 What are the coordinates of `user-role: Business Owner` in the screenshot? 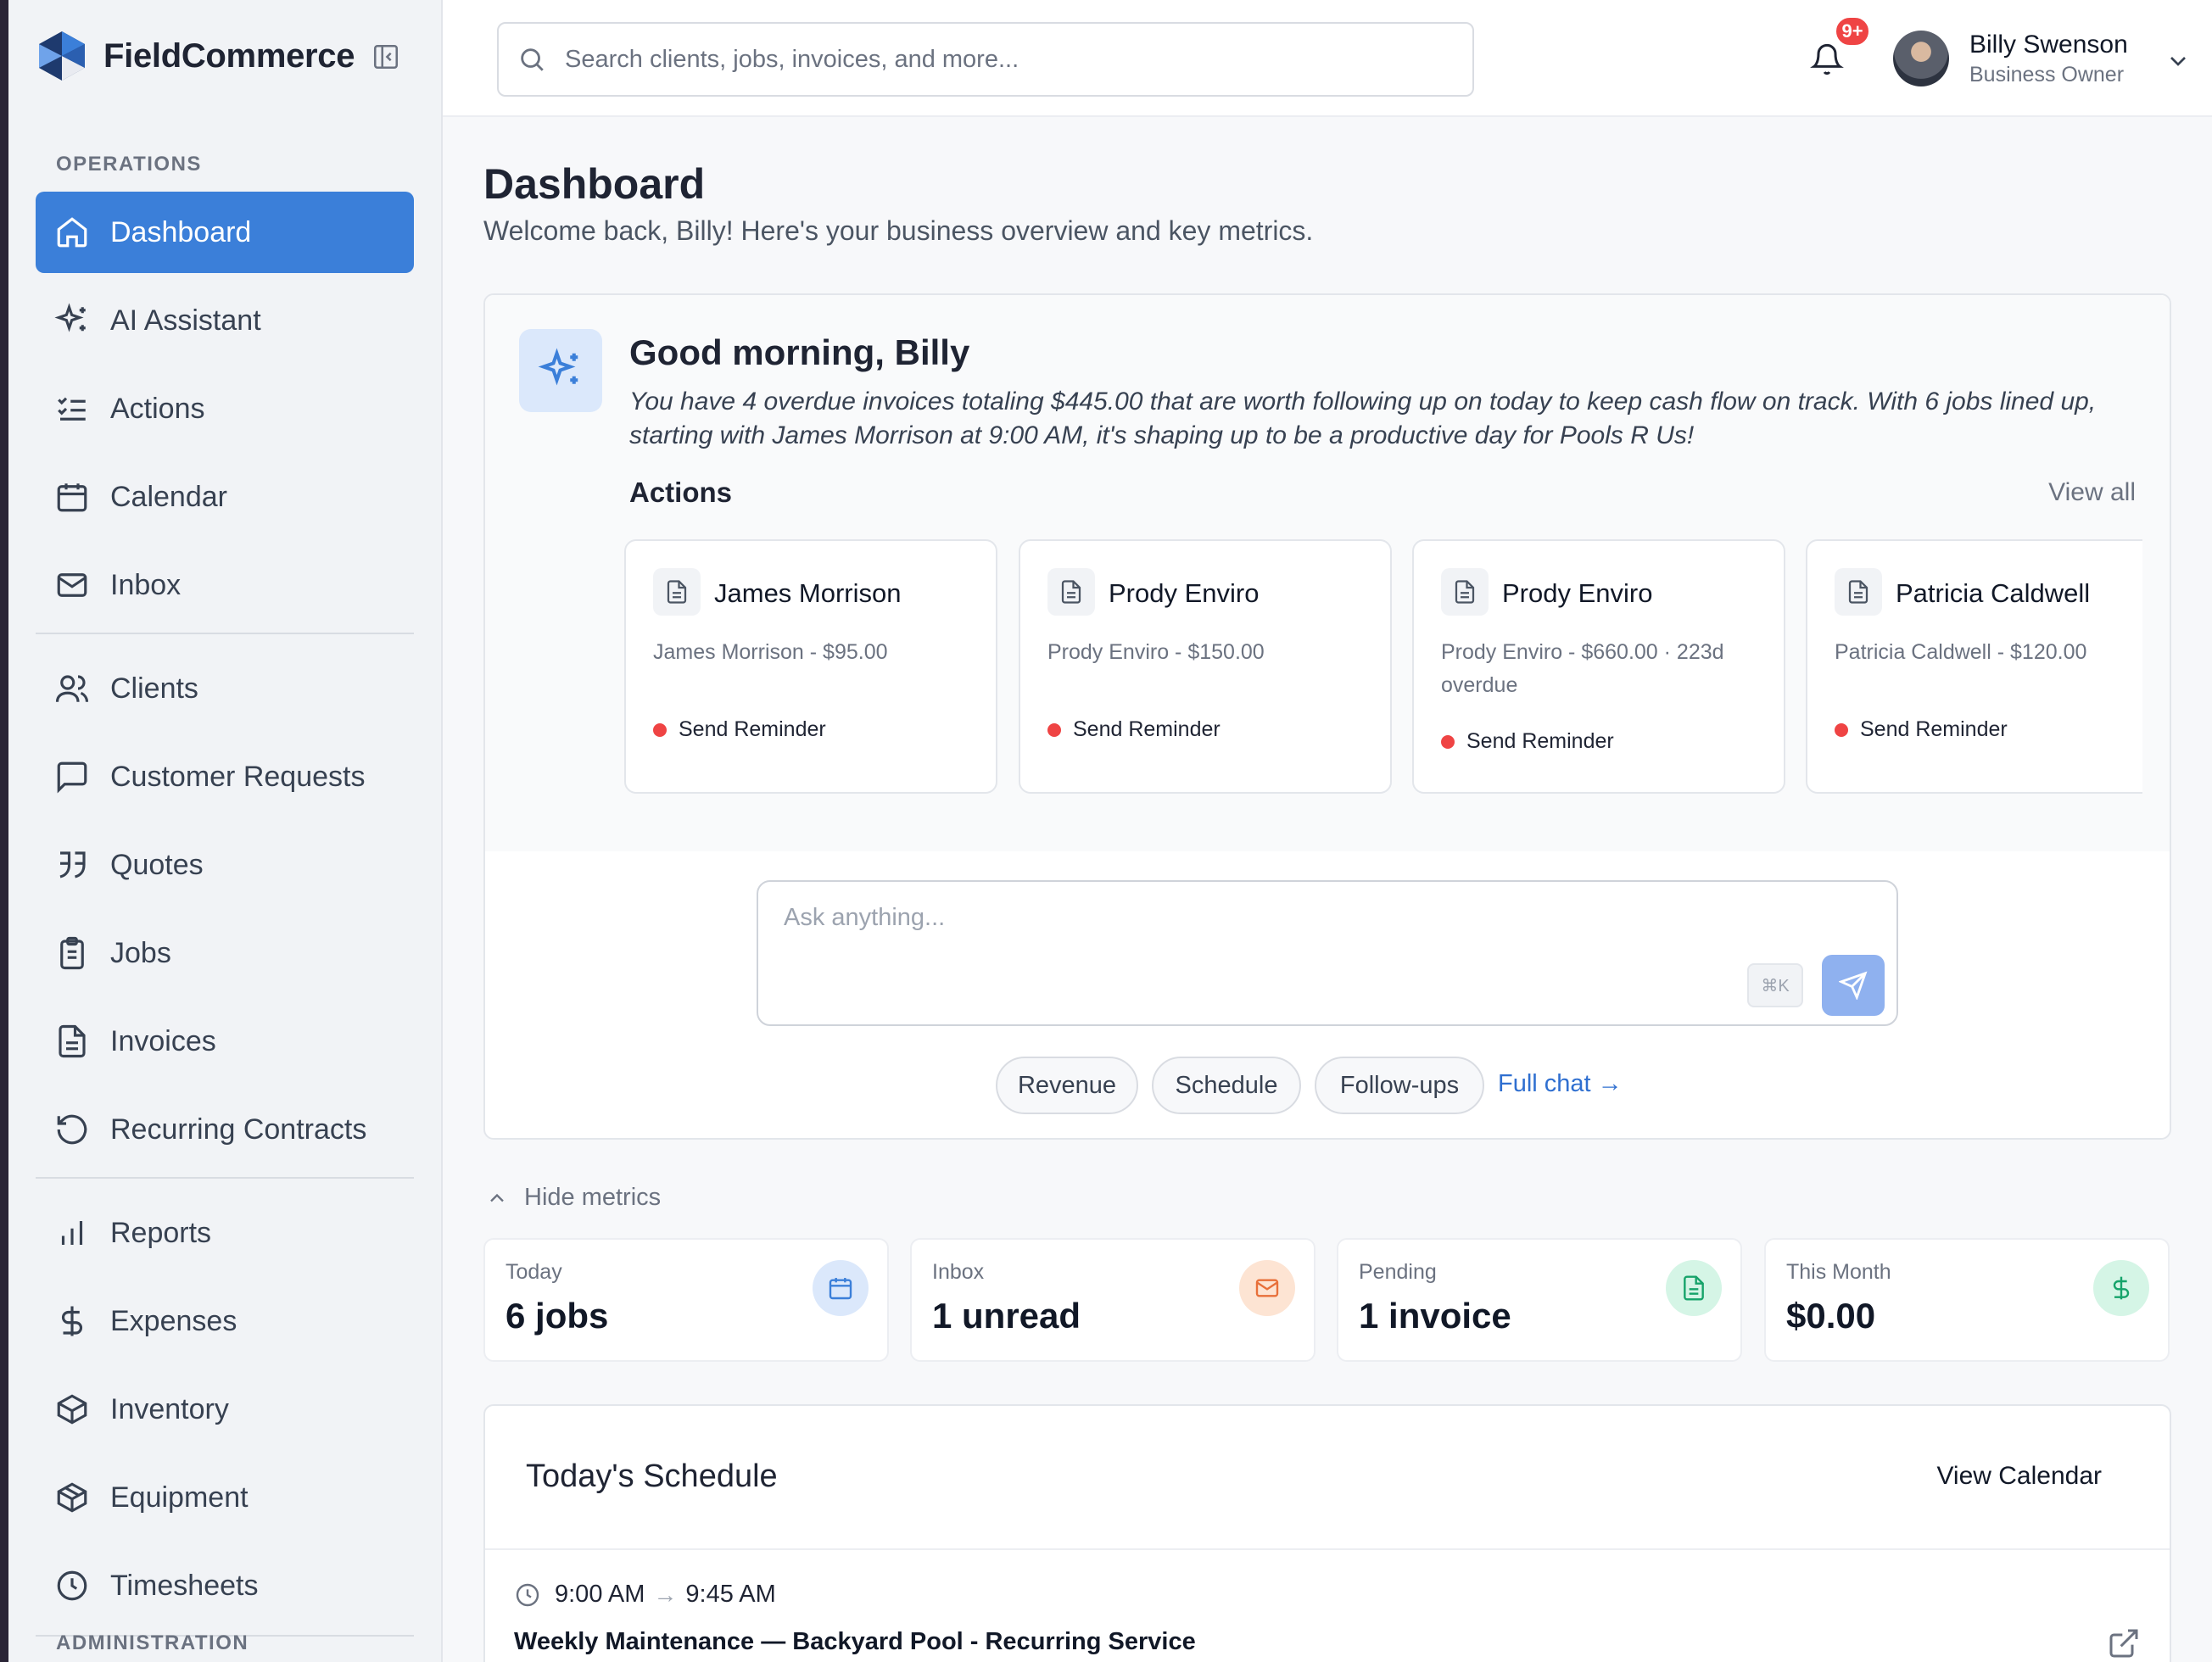 It's located at (2047, 74).